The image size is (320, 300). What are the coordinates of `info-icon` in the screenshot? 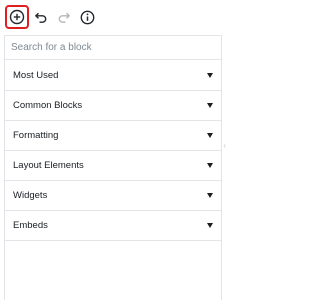 It's located at (87, 17).